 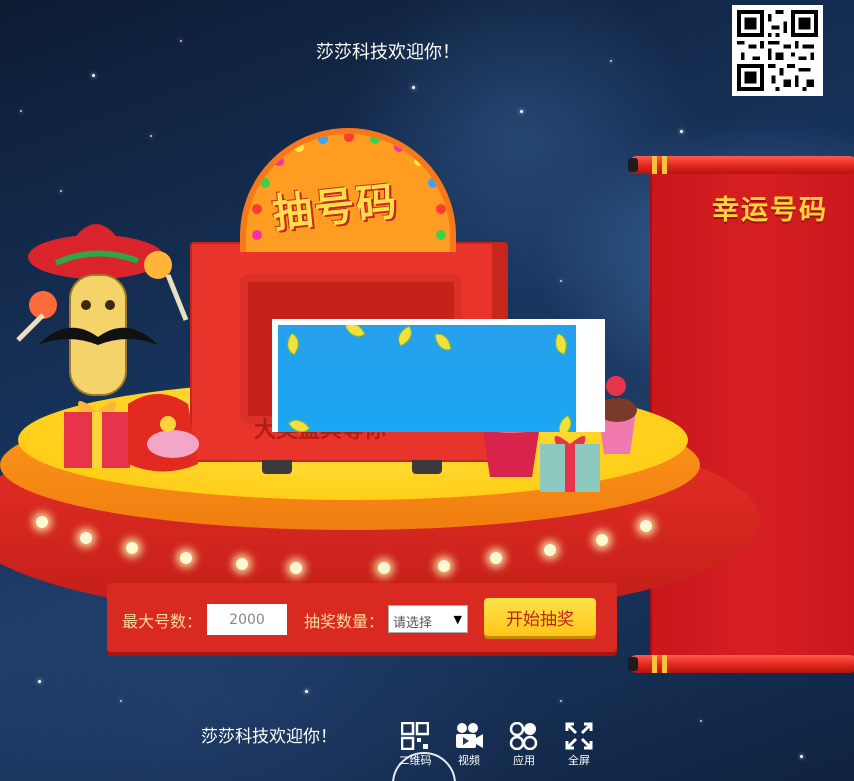 I want to click on draw-count-select: 请选择 ▼, so click(x=428, y=619).